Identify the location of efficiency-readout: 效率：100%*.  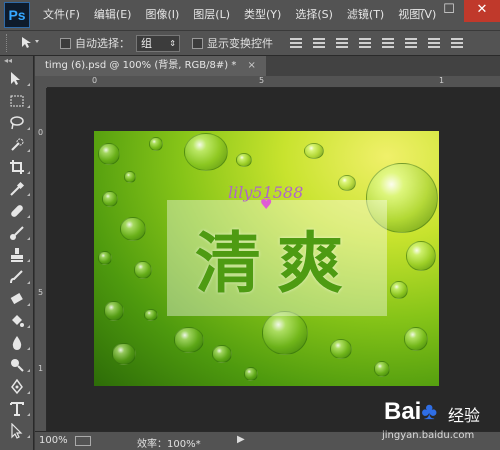
(169, 444).